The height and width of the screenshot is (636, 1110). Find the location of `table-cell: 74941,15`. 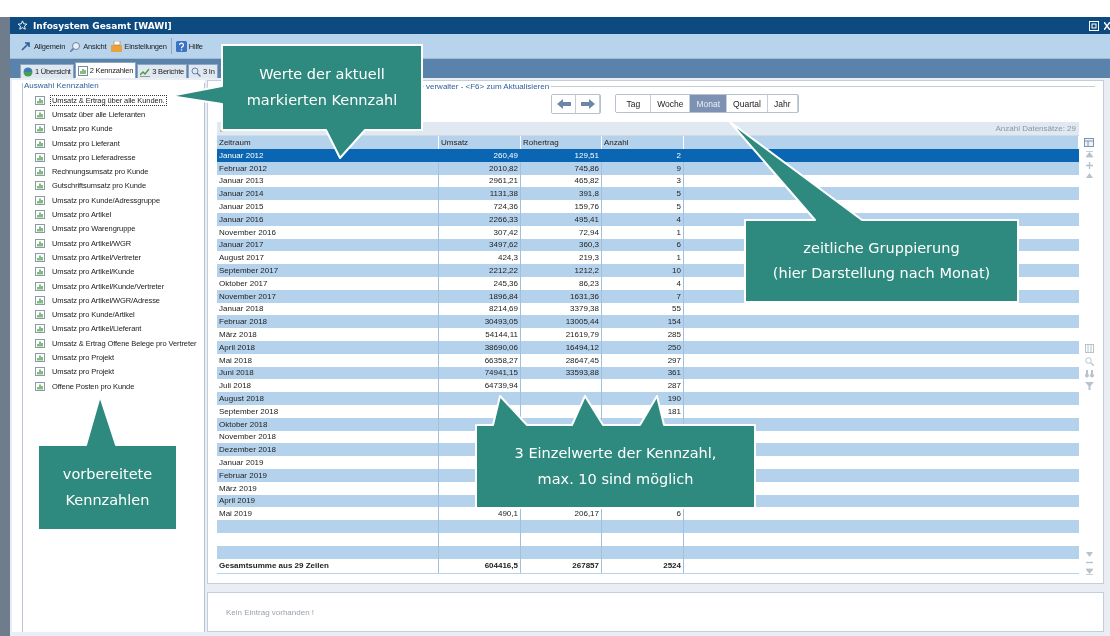

table-cell: 74941,15 is located at coordinates (501, 373).